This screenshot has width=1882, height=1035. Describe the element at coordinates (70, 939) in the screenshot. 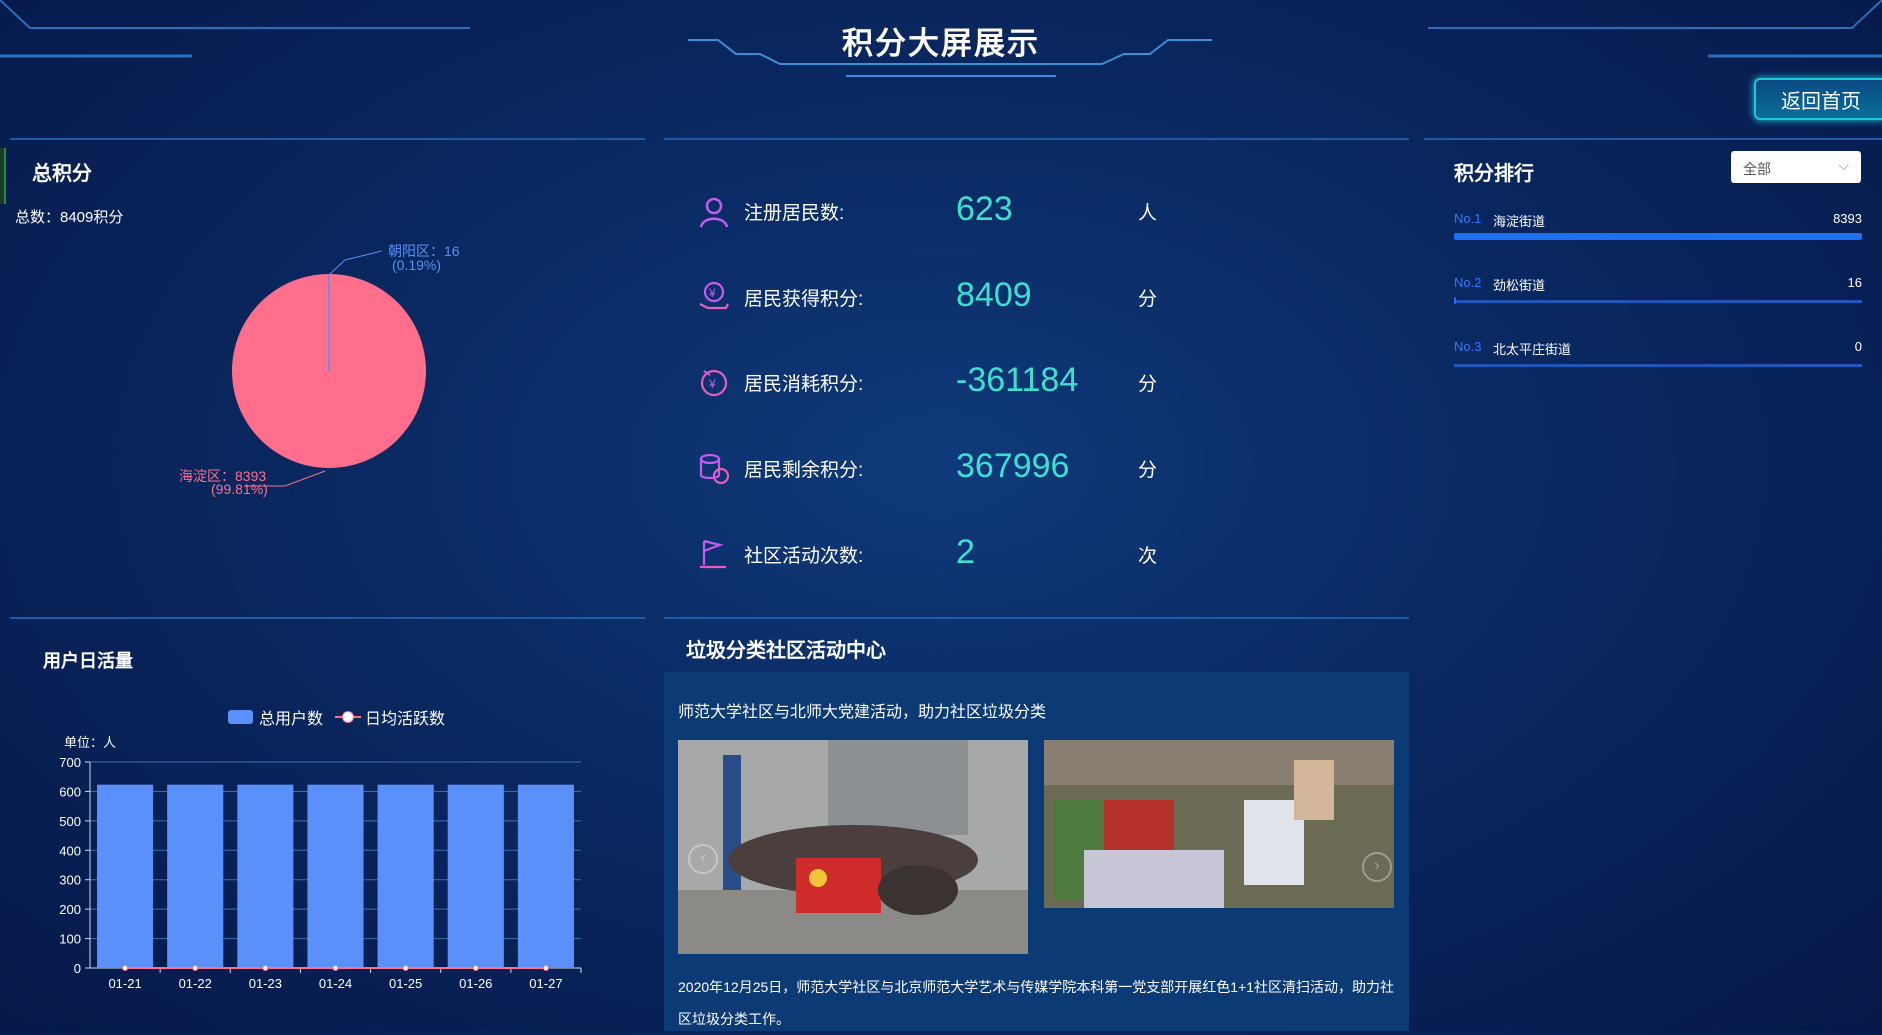

I see `y-tick-label: 100` at that location.